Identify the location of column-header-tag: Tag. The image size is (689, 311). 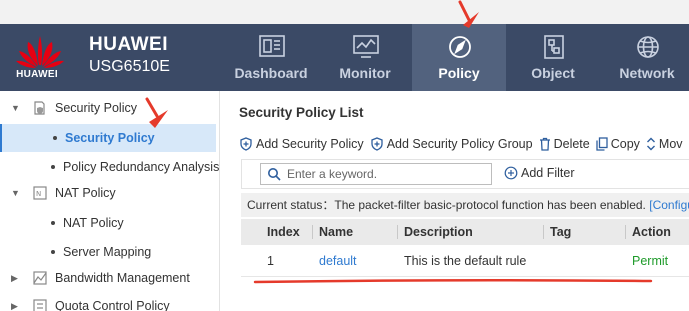
(556, 232).